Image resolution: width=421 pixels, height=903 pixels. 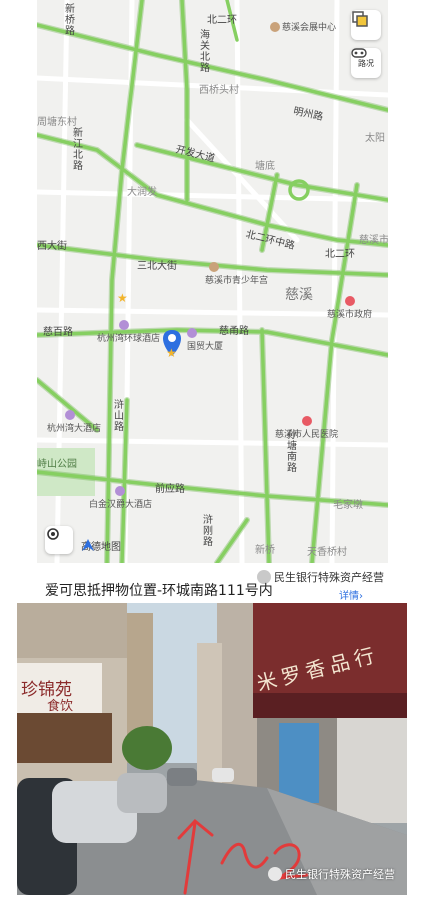 I want to click on place-label: 新桥, so click(x=265, y=550).